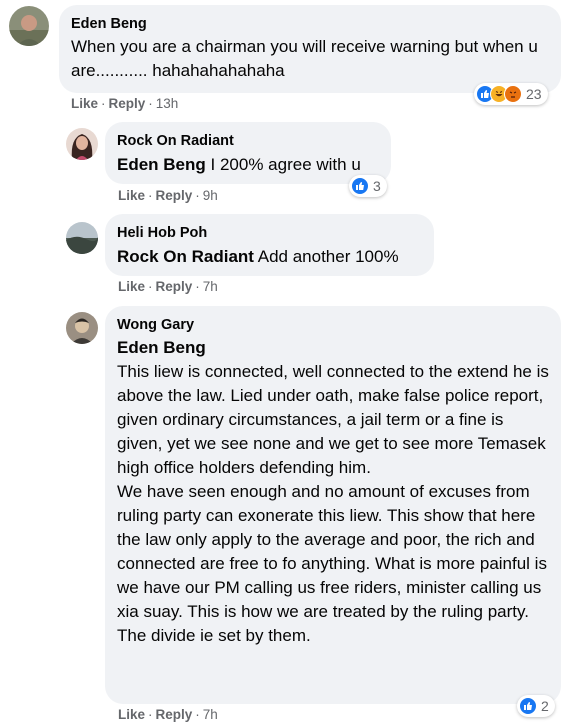 The height and width of the screenshot is (726, 576). Describe the element at coordinates (167, 103) in the screenshot. I see `timestamp: 13h` at that location.